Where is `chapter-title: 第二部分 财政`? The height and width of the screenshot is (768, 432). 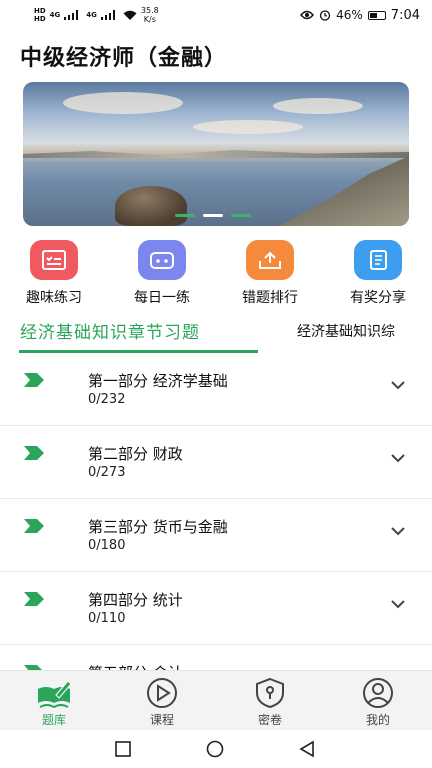
chapter-title: 第二部分 财政 is located at coordinates (135, 454).